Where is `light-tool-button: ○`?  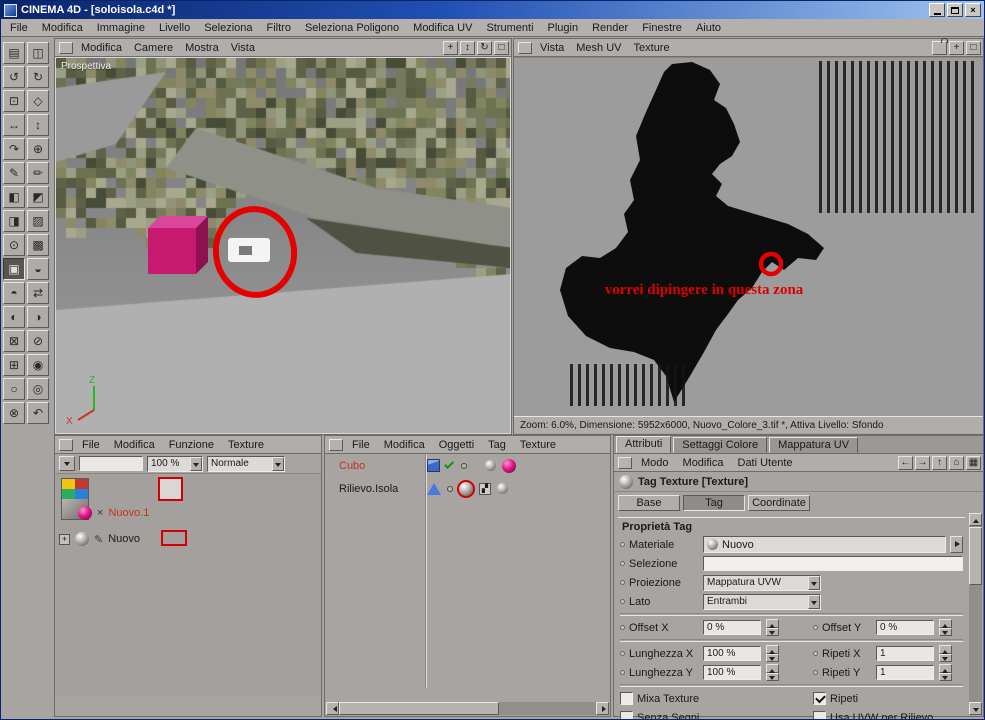
light-tool-button: ○ is located at coordinates (14, 389).